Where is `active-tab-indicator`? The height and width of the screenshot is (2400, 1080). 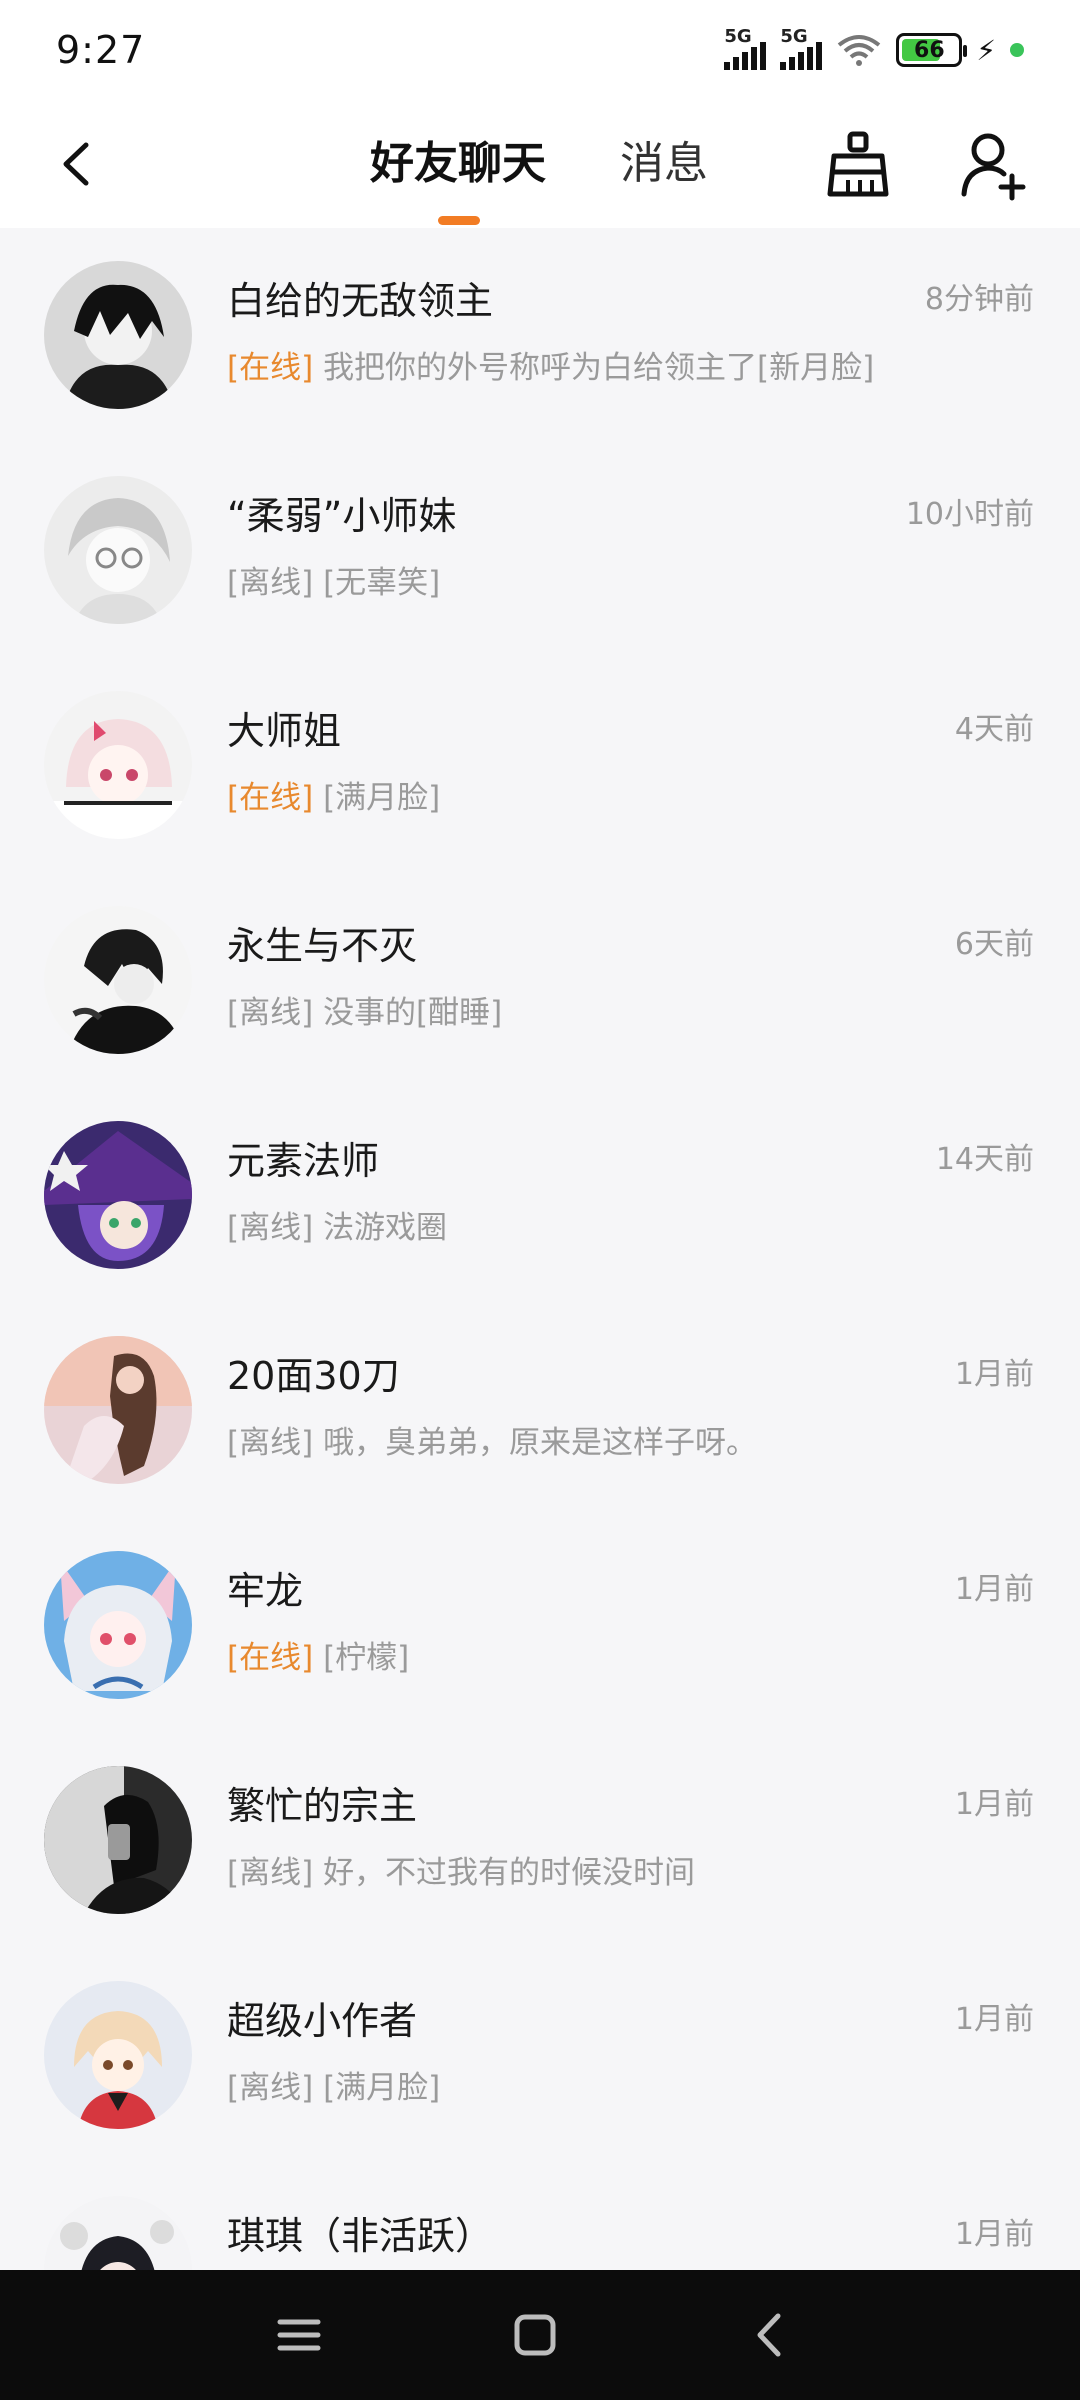 active-tab-indicator is located at coordinates (459, 220).